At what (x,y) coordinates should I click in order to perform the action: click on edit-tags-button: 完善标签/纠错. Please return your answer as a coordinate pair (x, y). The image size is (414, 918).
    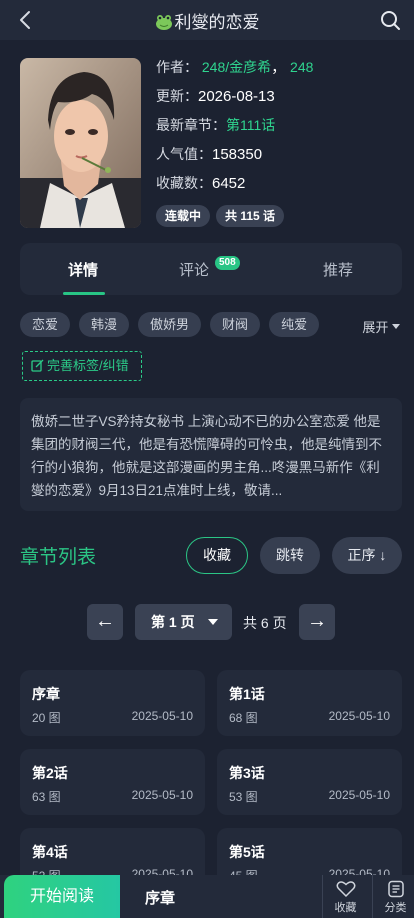
    Looking at the image, I should click on (82, 366).